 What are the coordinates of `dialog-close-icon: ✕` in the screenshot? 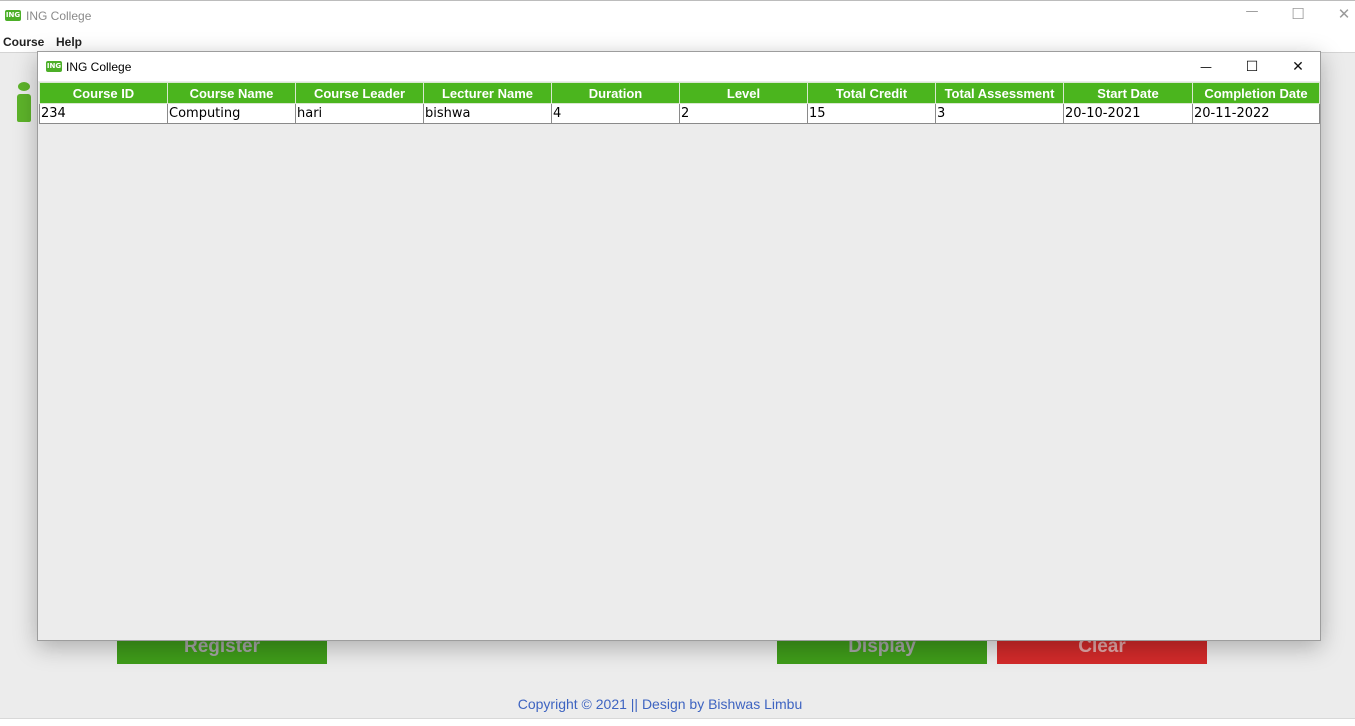 It's located at (1298, 70).